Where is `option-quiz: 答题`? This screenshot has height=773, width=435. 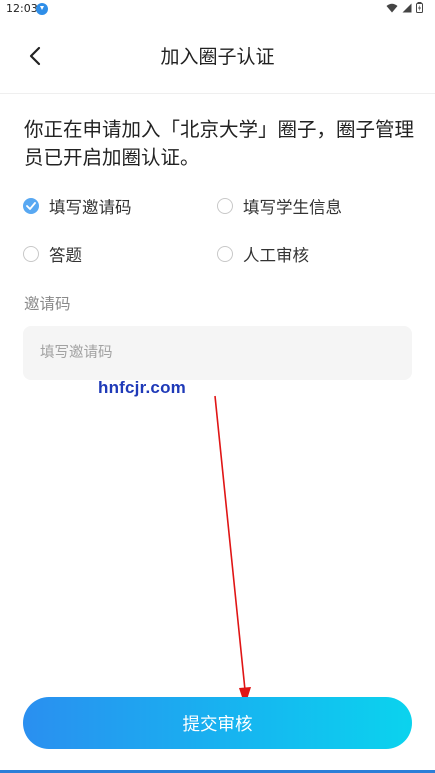
option-quiz: 答题 is located at coordinates (52, 254).